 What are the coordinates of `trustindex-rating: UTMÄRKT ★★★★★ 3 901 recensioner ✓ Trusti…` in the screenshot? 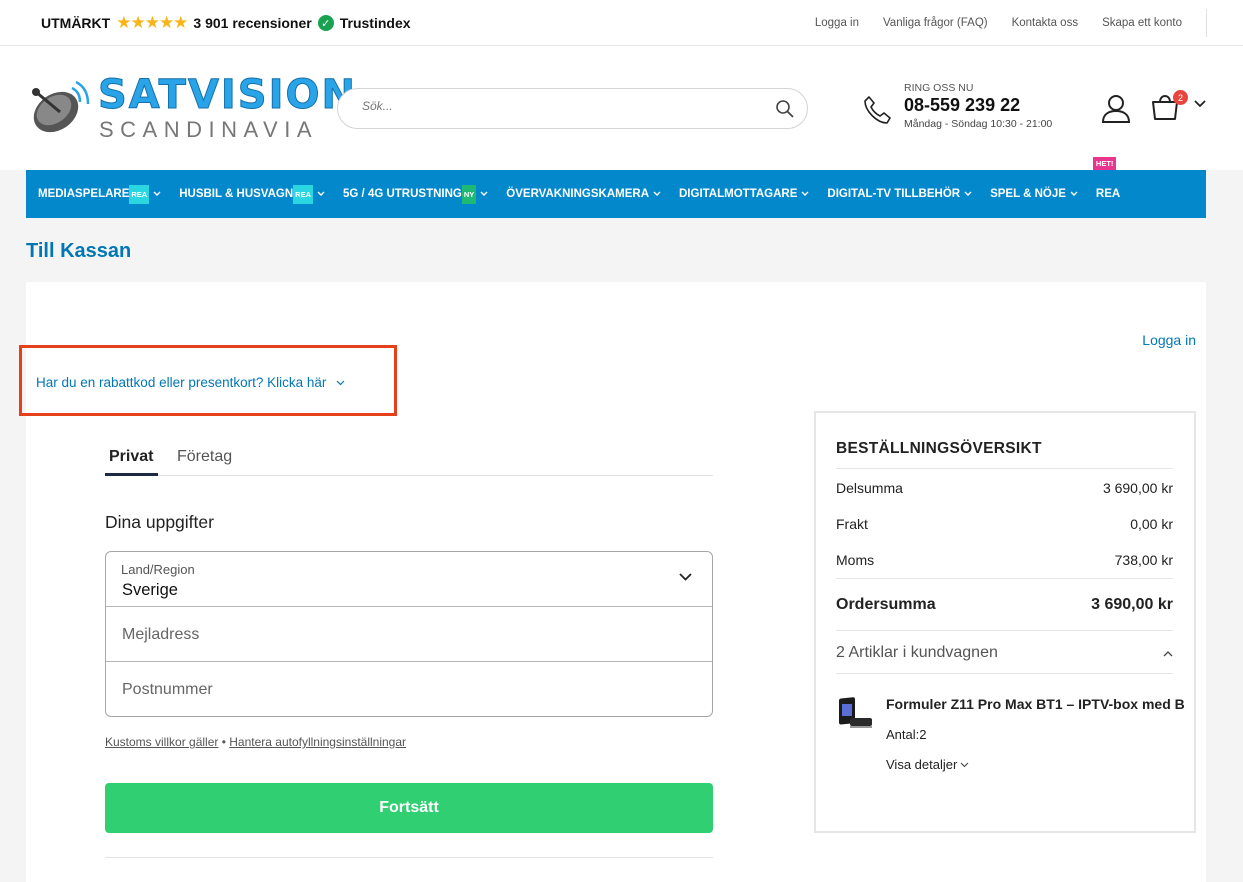 It's located at (226, 23).